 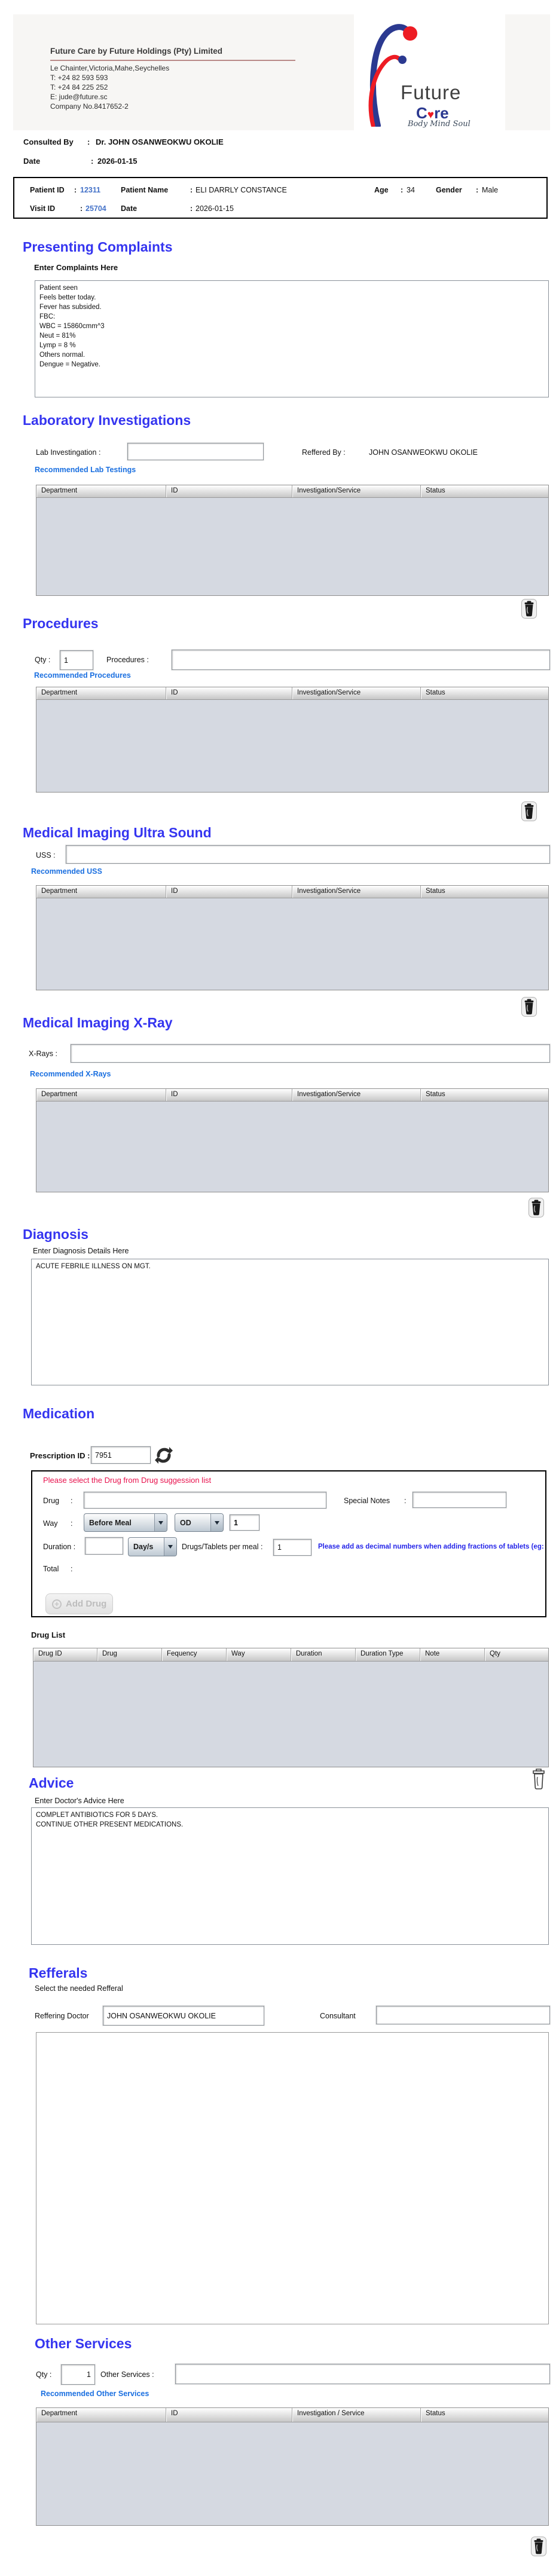 What do you see at coordinates (173, 60) in the screenshot?
I see `company-name-underline` at bounding box center [173, 60].